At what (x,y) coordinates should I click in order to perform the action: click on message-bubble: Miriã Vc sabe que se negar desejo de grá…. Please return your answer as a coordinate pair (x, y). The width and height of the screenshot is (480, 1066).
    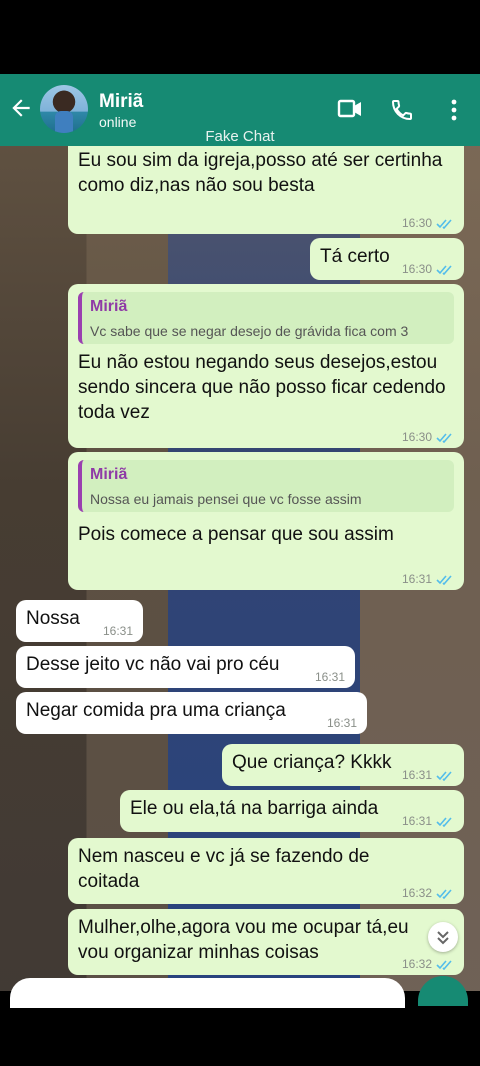
    Looking at the image, I should click on (266, 366).